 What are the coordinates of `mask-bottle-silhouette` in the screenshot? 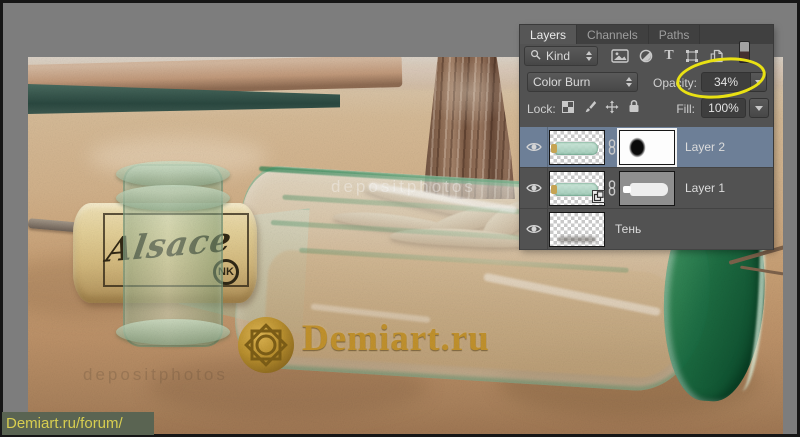 It's located at (649, 189).